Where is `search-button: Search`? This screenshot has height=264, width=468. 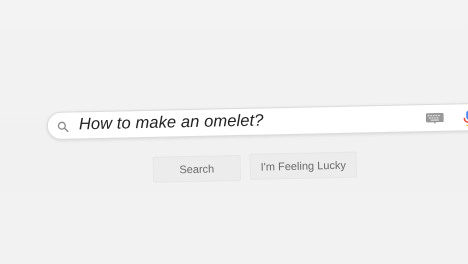 search-button: Search is located at coordinates (197, 168).